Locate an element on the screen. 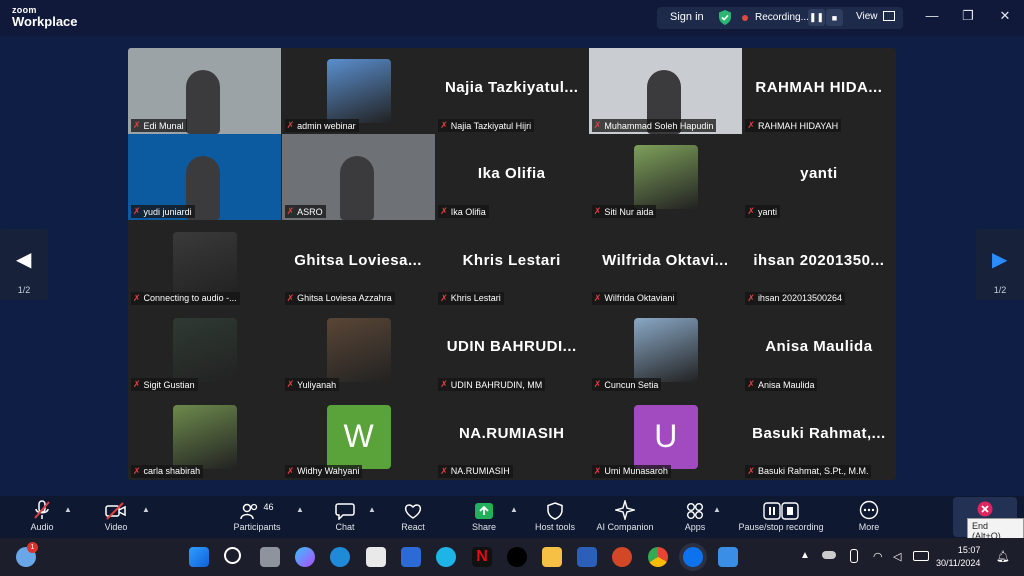  participant-tile: ✗ Muhammad Soleh Hapudin is located at coordinates (665, 91).